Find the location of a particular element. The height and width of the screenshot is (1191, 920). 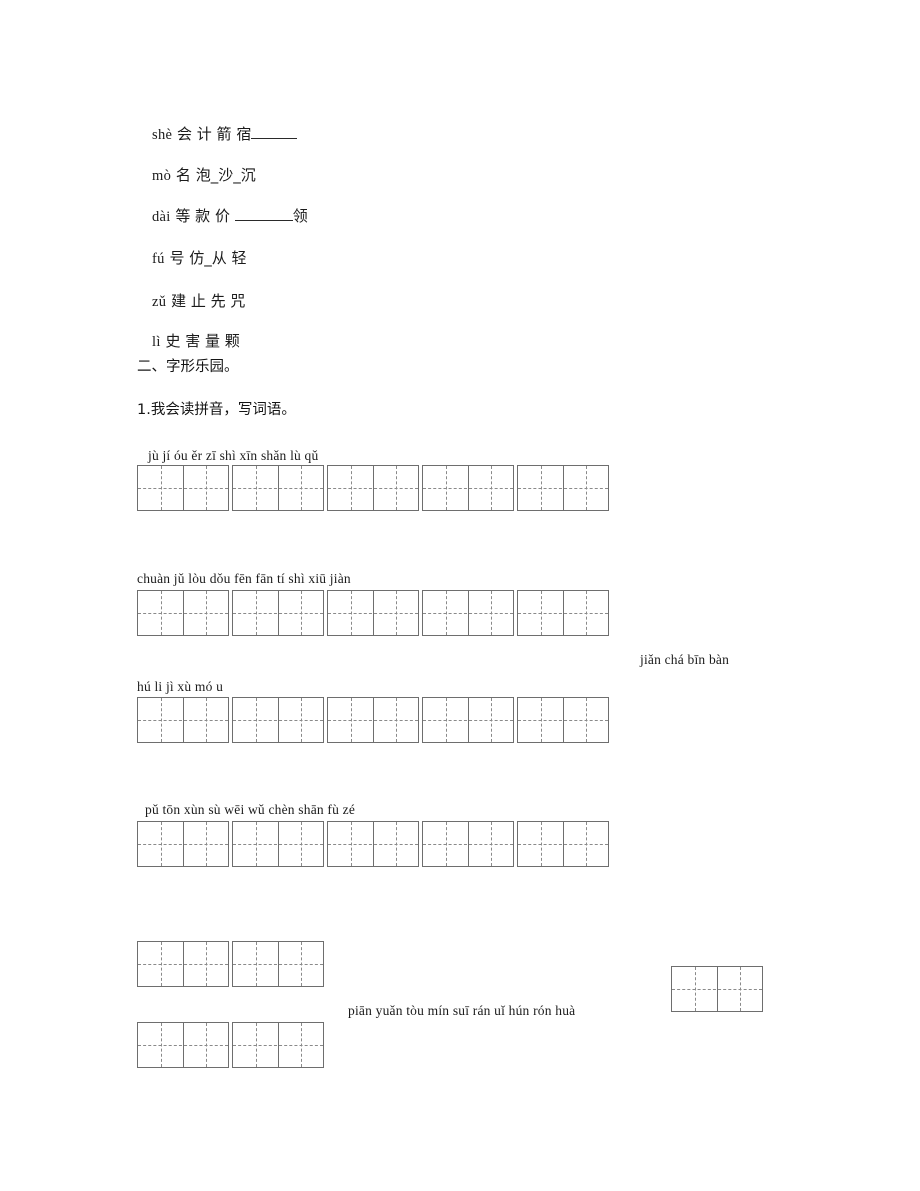

grid-strip-row-5-solo is located at coordinates (717, 989).